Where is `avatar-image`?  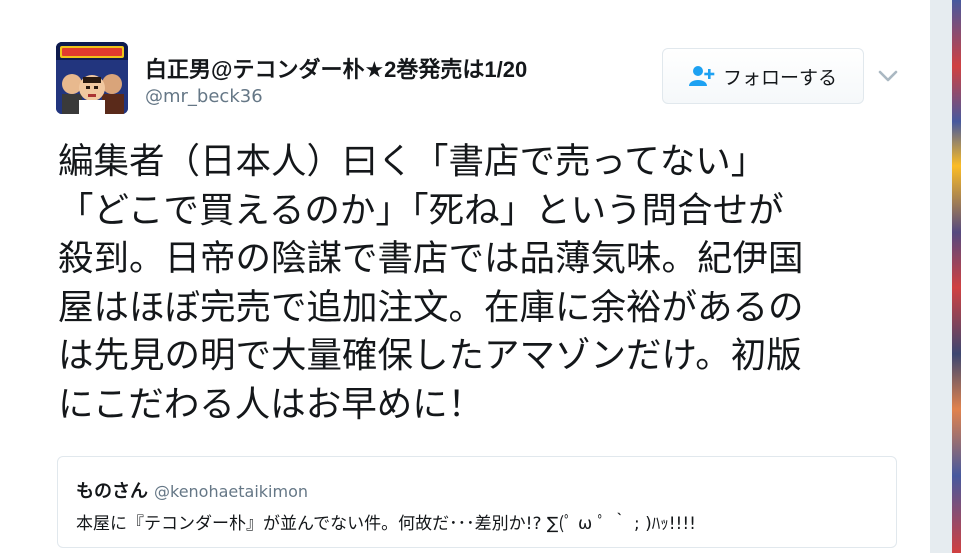 avatar-image is located at coordinates (92, 78).